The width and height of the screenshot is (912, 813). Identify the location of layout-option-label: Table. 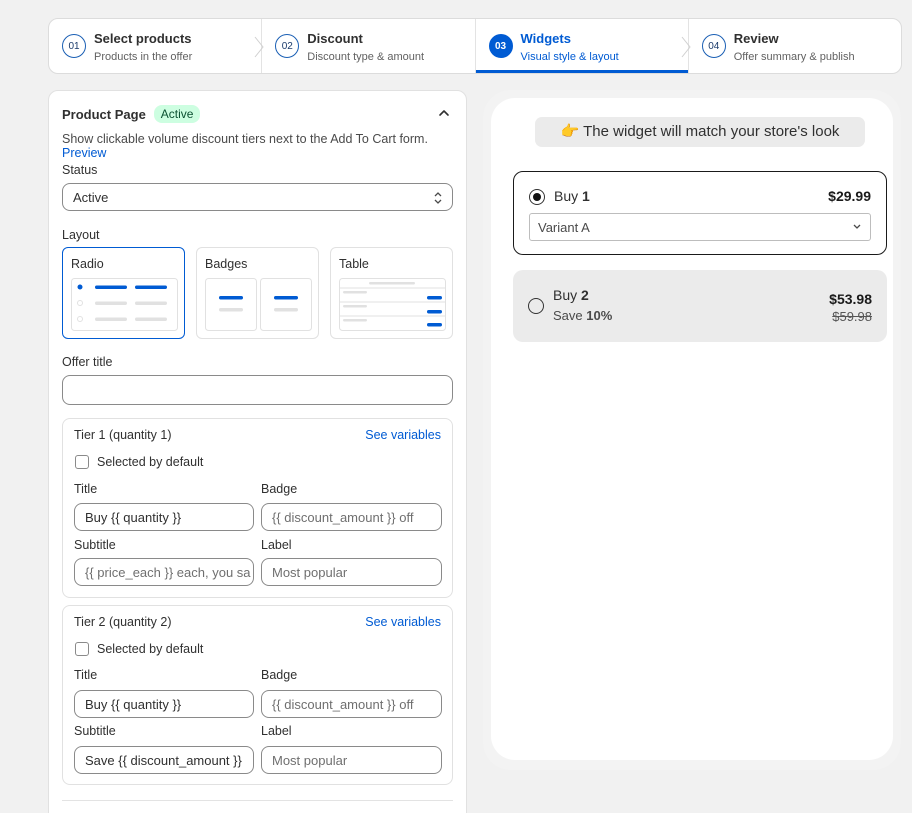
(354, 264).